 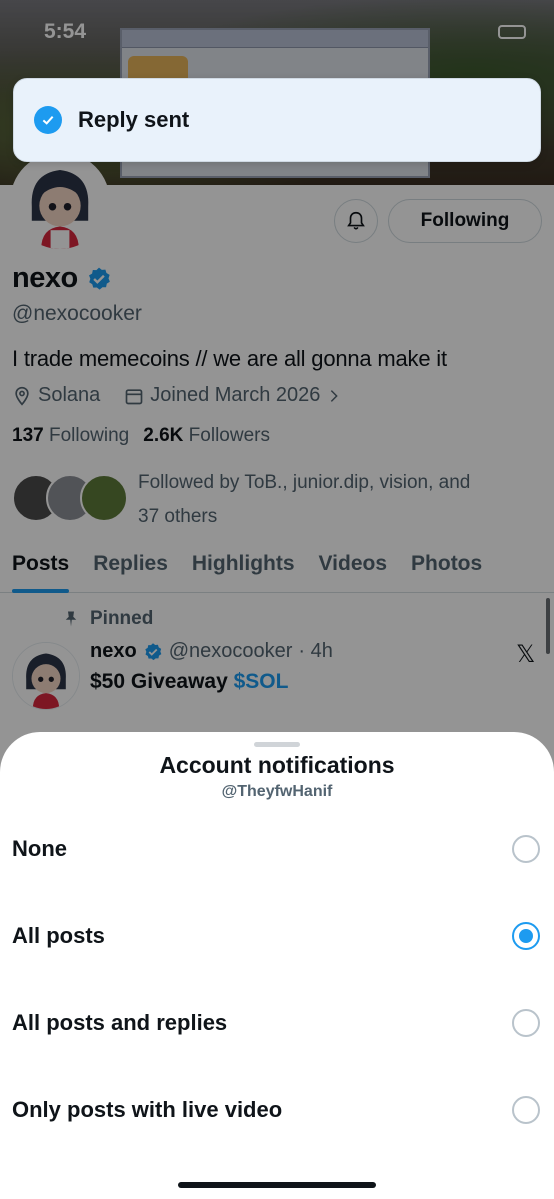 What do you see at coordinates (526, 1110) in the screenshot?
I see `radio-live-video` at bounding box center [526, 1110].